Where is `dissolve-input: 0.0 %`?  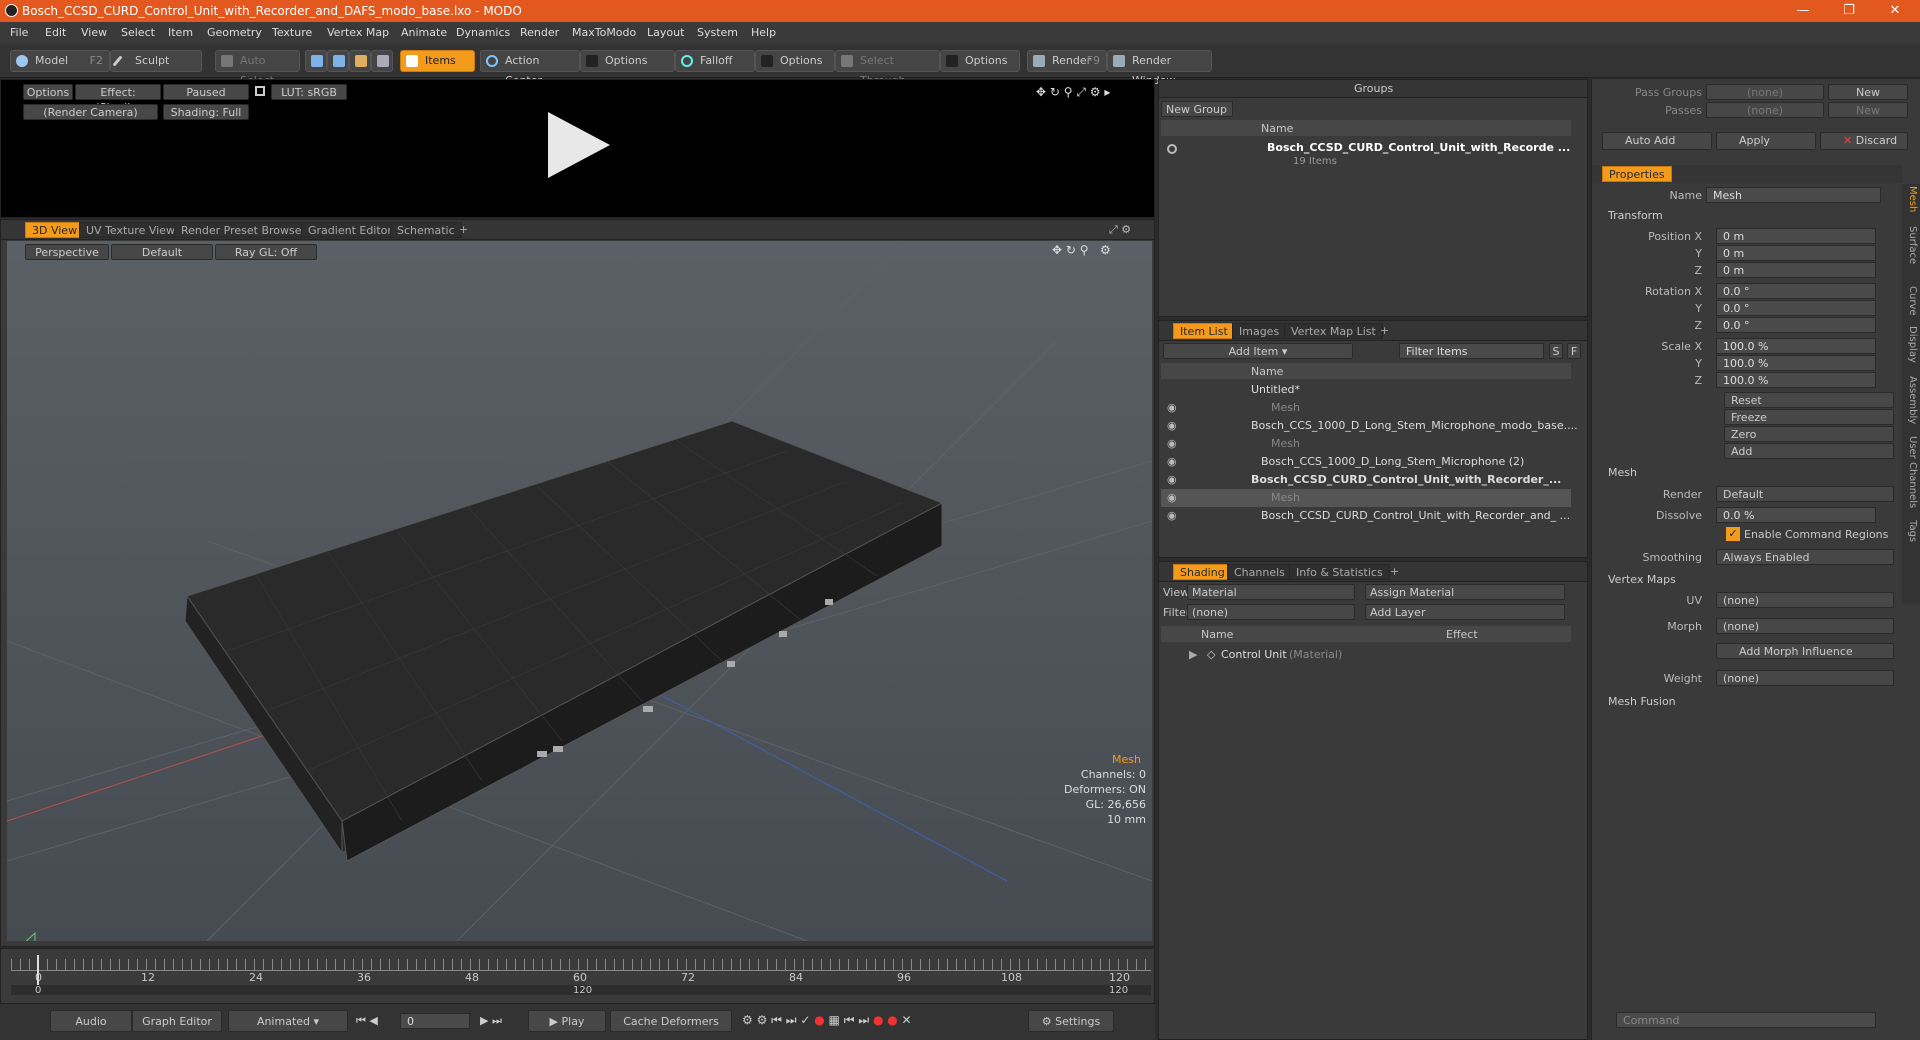 dissolve-input: 0.0 % is located at coordinates (1796, 515).